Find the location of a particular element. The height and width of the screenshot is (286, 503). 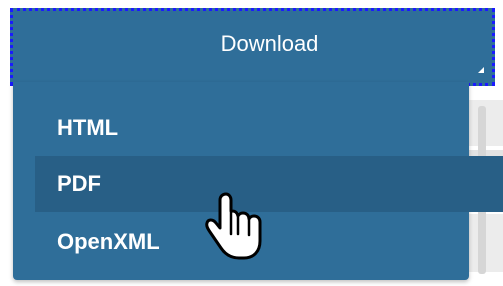

download-button-label: Download is located at coordinates (269, 43).